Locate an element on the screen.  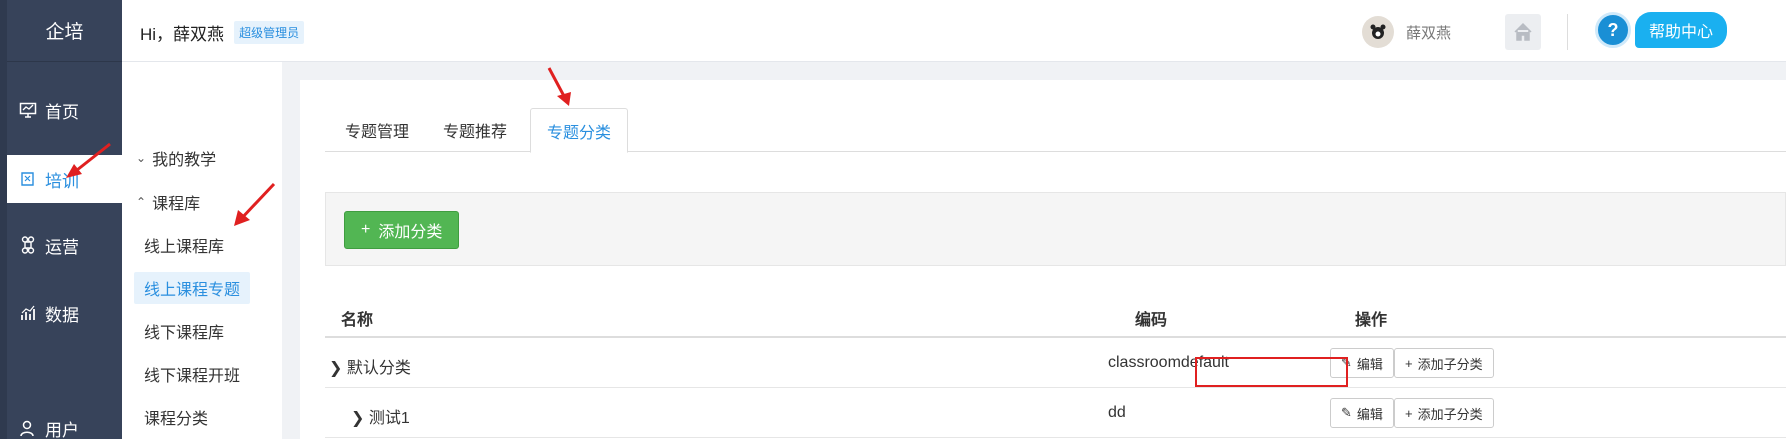
rail-item-label: 数据 is located at coordinates (62, 315).